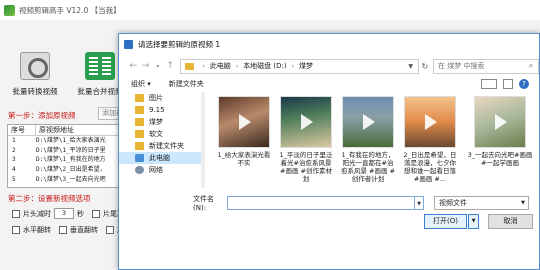 The width and height of the screenshot is (540, 270). What do you see at coordinates (22, 130) in the screenshot?
I see `column-header-index: 序号` at bounding box center [22, 130].